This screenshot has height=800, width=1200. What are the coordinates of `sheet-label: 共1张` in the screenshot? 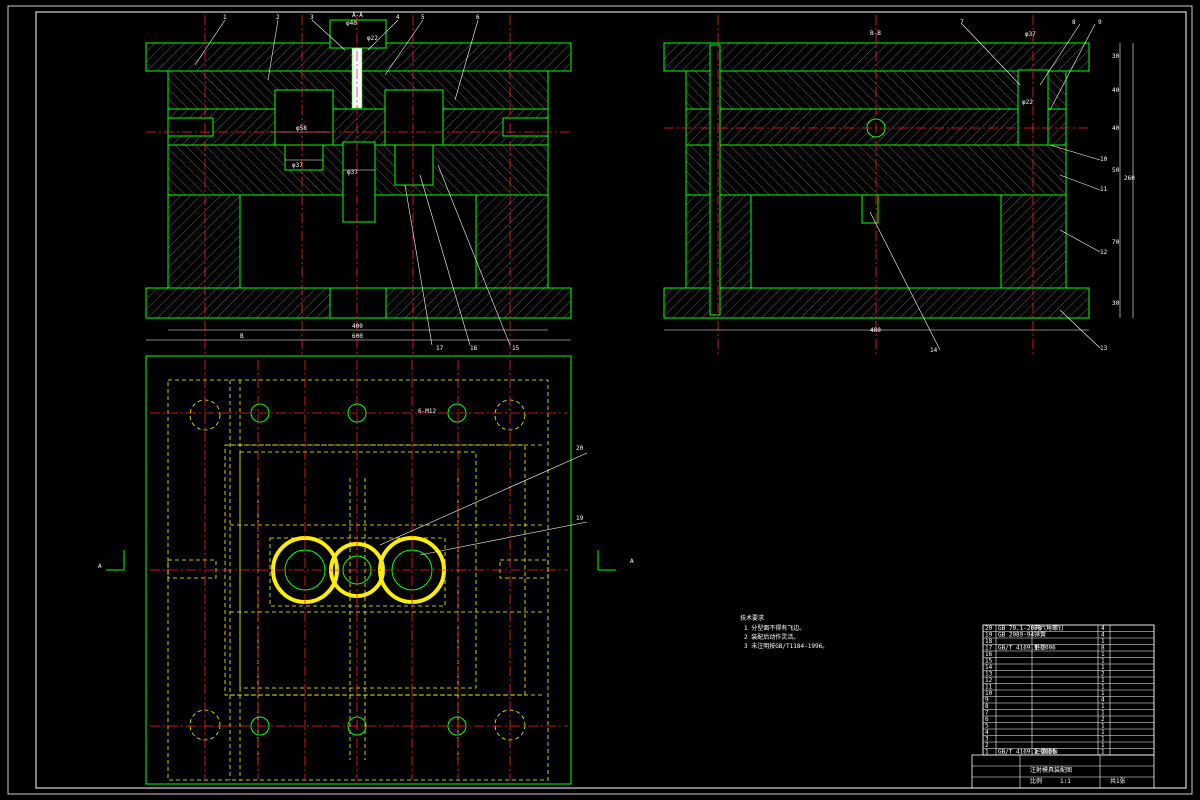 It's located at (1118, 781).